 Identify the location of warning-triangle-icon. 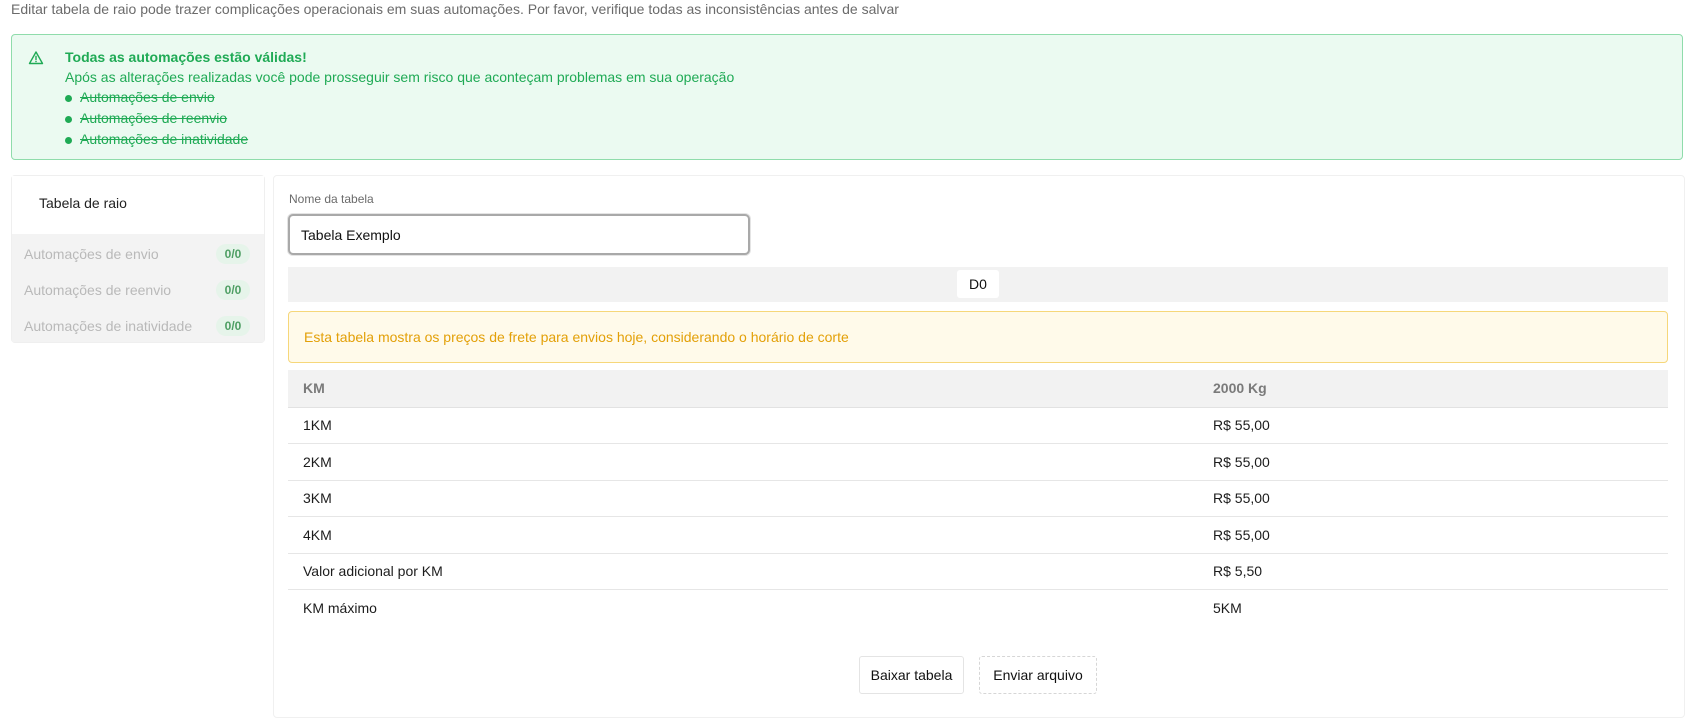
(36, 58).